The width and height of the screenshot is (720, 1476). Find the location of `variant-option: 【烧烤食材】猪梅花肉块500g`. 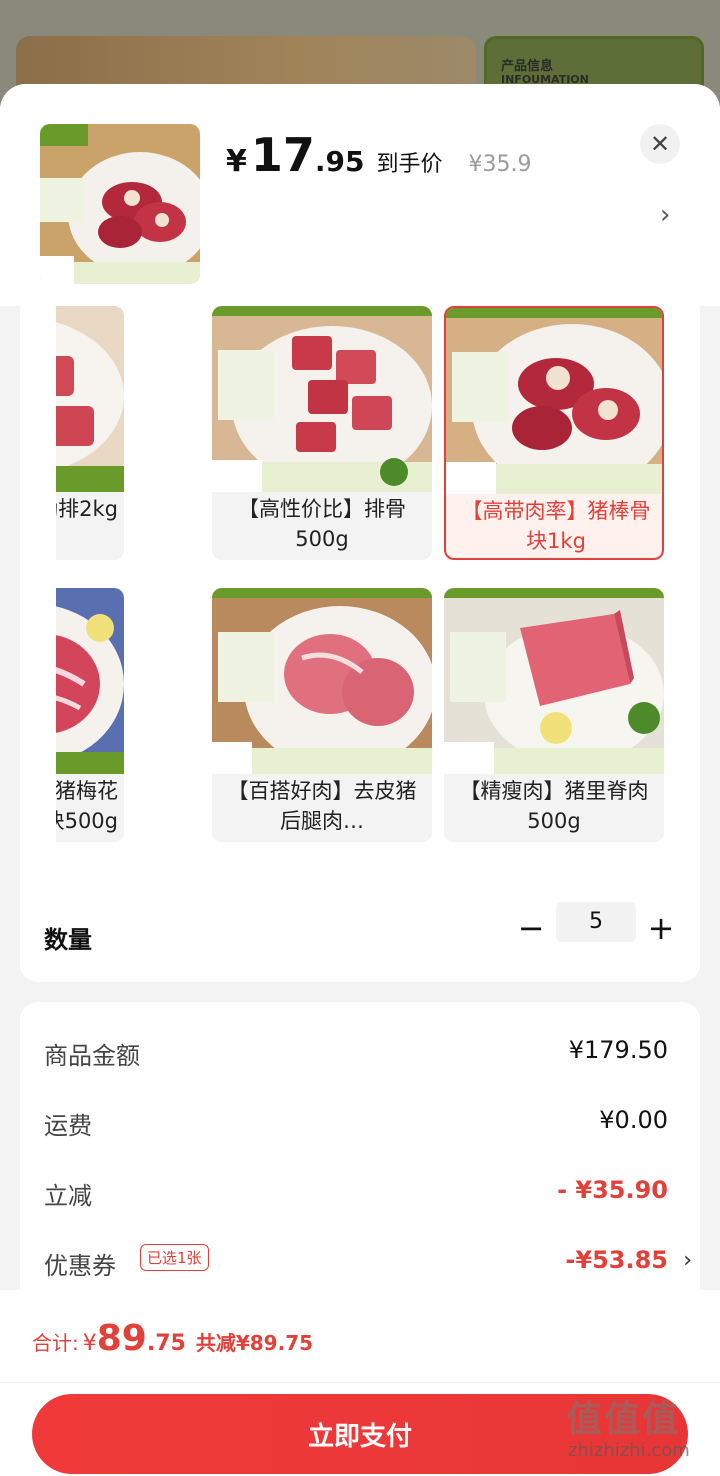

variant-option: 【烧烤食材】猪梅花肉块500g is located at coordinates (90, 715).